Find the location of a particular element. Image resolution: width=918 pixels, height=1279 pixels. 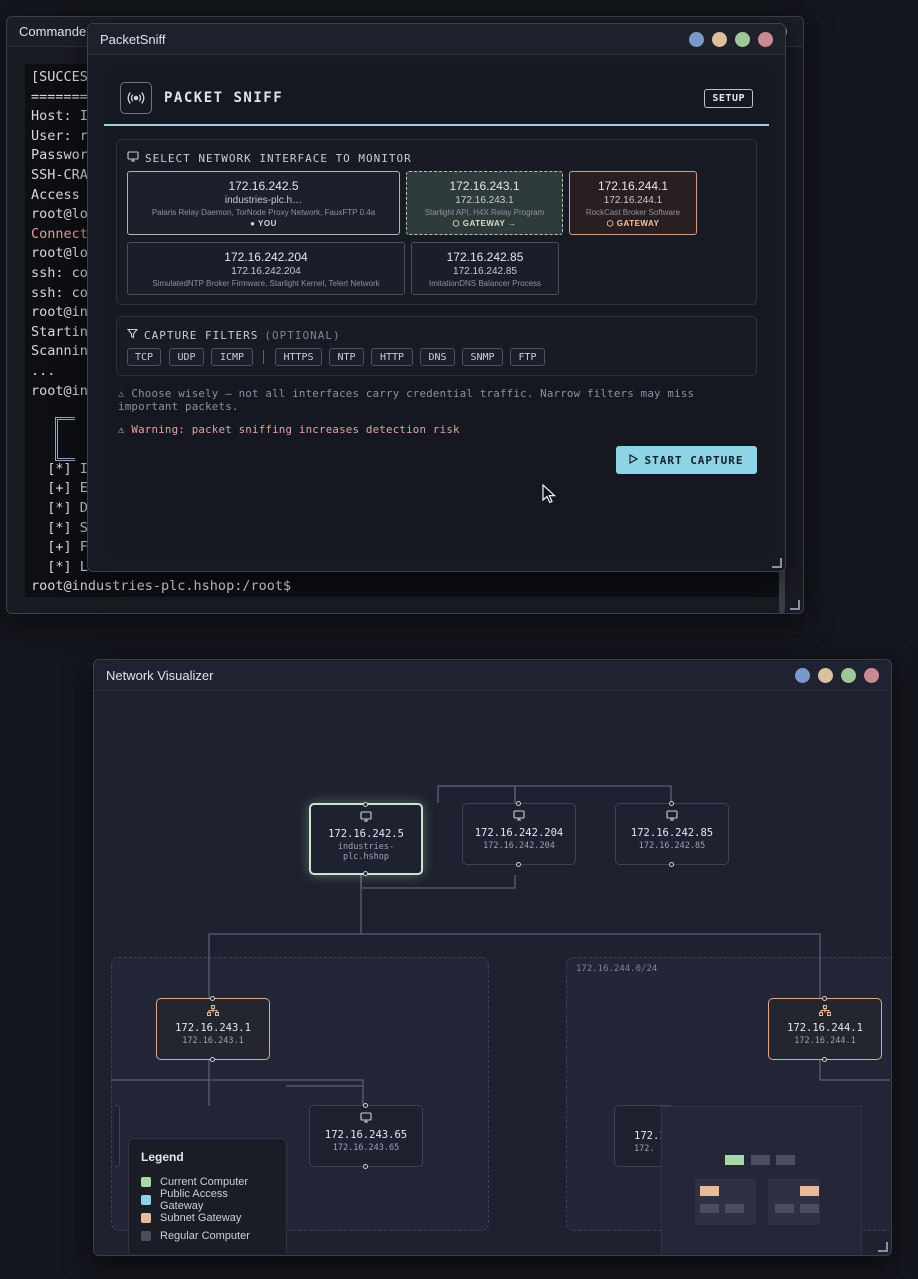

legend-label: Public Access Gateway is located at coordinates (193, 1200).